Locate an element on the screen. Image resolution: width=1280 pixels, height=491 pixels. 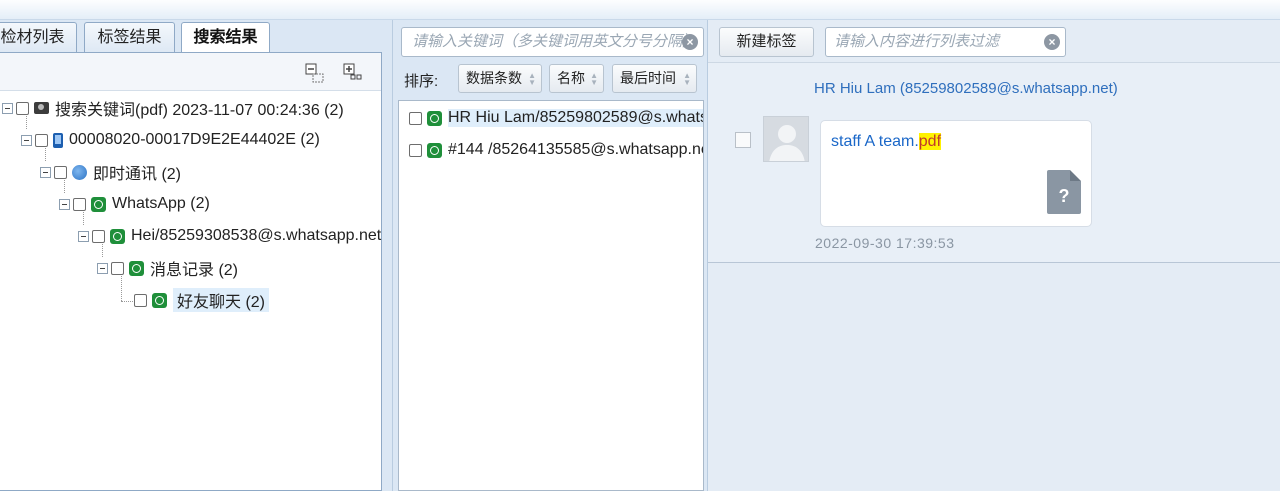
tree-node-label: 消息记录 (2) is located at coordinates (194, 270).